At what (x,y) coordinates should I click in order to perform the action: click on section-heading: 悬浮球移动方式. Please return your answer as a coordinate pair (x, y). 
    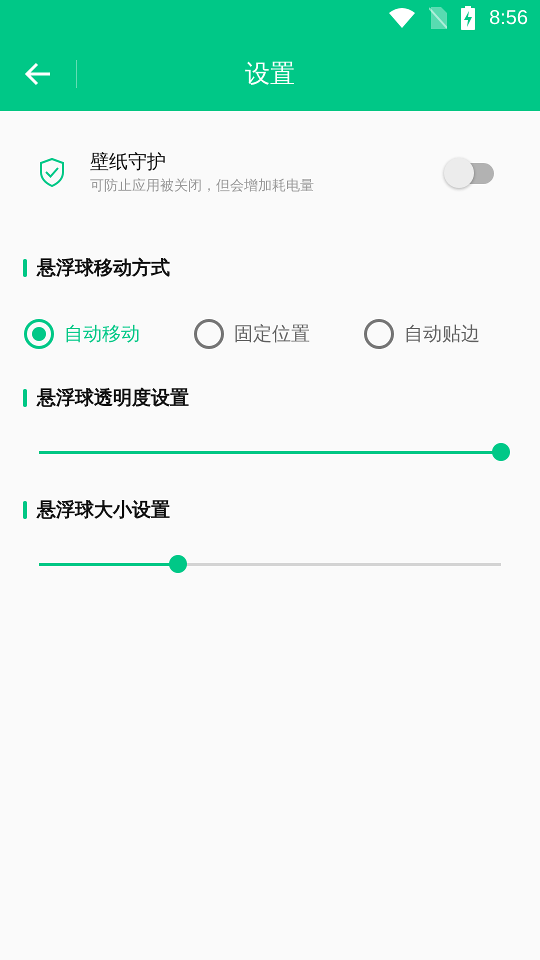
    Looking at the image, I should click on (103, 268).